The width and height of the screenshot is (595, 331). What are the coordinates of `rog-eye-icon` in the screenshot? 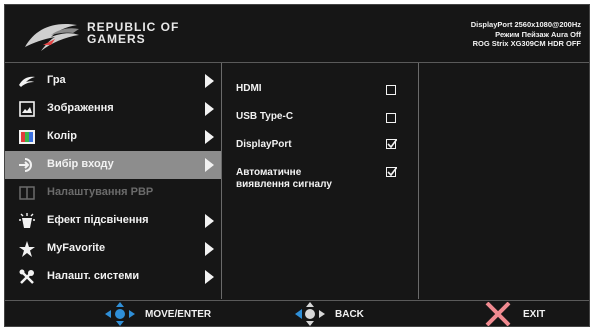 It's located at (27, 81).